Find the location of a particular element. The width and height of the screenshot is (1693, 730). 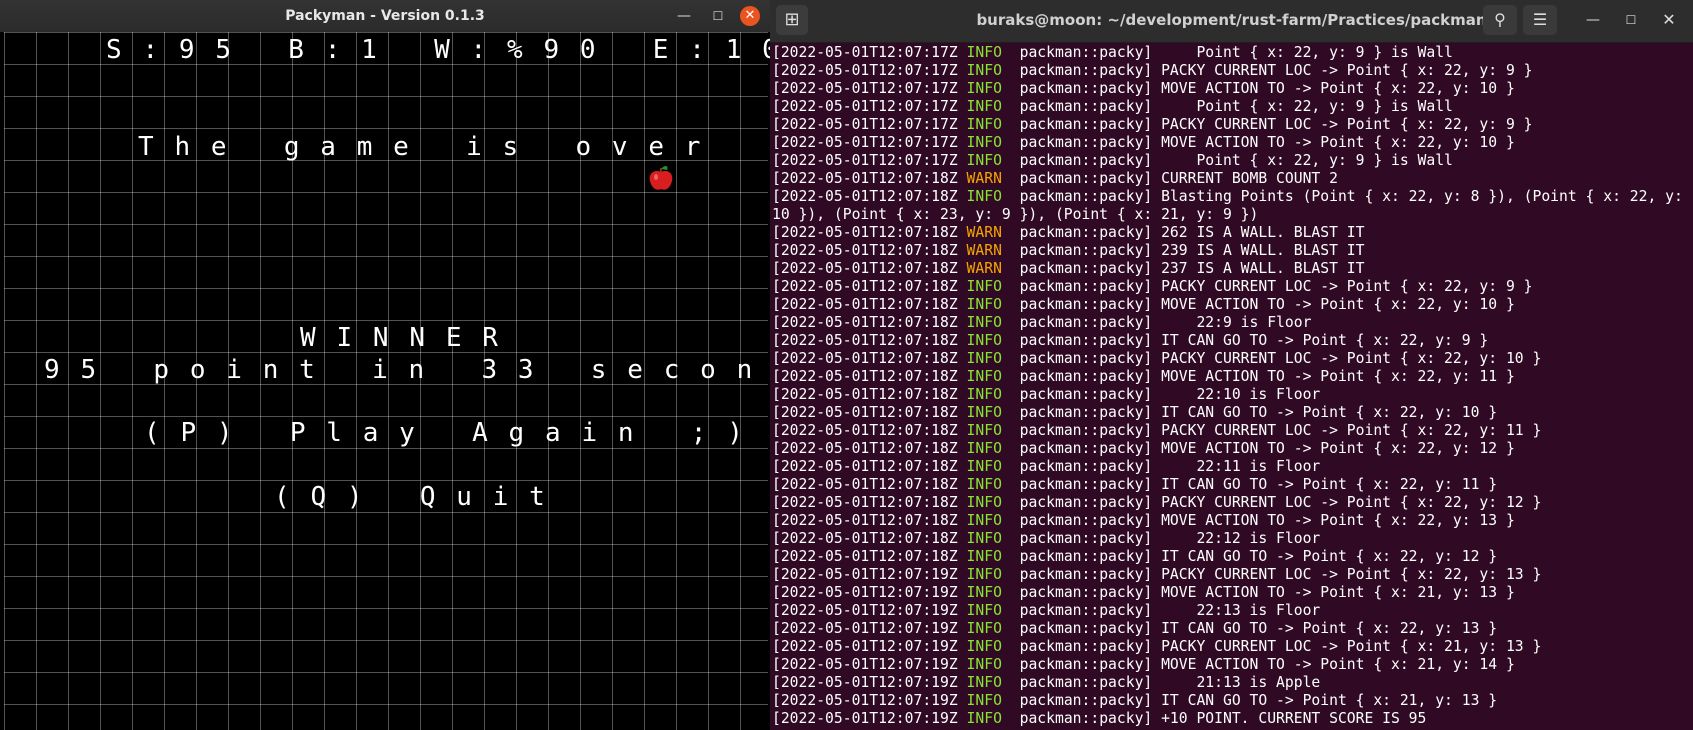

hamburger-menu-icon: ☰ is located at coordinates (1540, 20).